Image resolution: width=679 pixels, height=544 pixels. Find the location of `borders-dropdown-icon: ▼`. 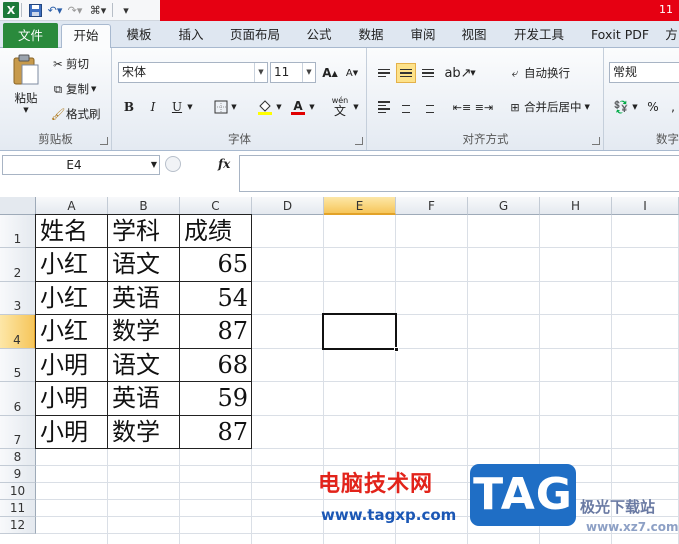

borders-dropdown-icon: ▼ is located at coordinates (234, 107).